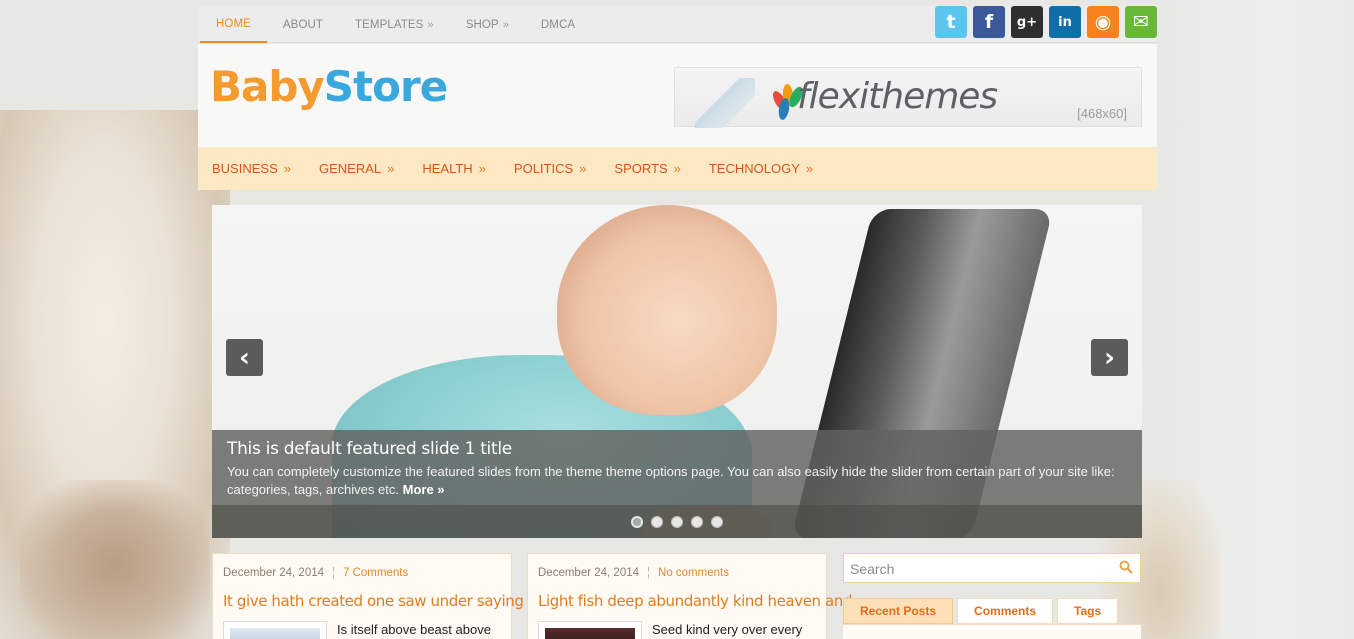 This screenshot has height=639, width=1354. I want to click on topnav-item-dmca: DMCA, so click(558, 24).